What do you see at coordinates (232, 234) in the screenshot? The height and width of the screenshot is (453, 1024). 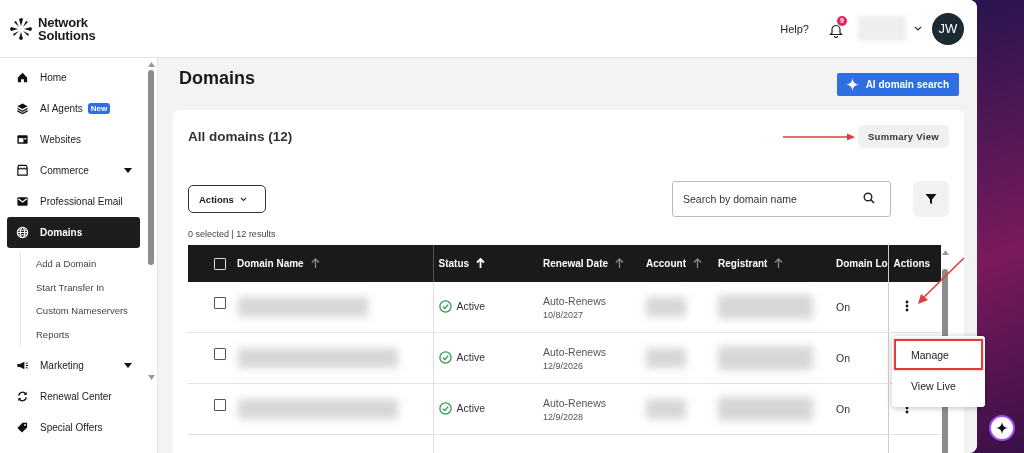 I see `selection-summary: 0 selected | 12 results` at bounding box center [232, 234].